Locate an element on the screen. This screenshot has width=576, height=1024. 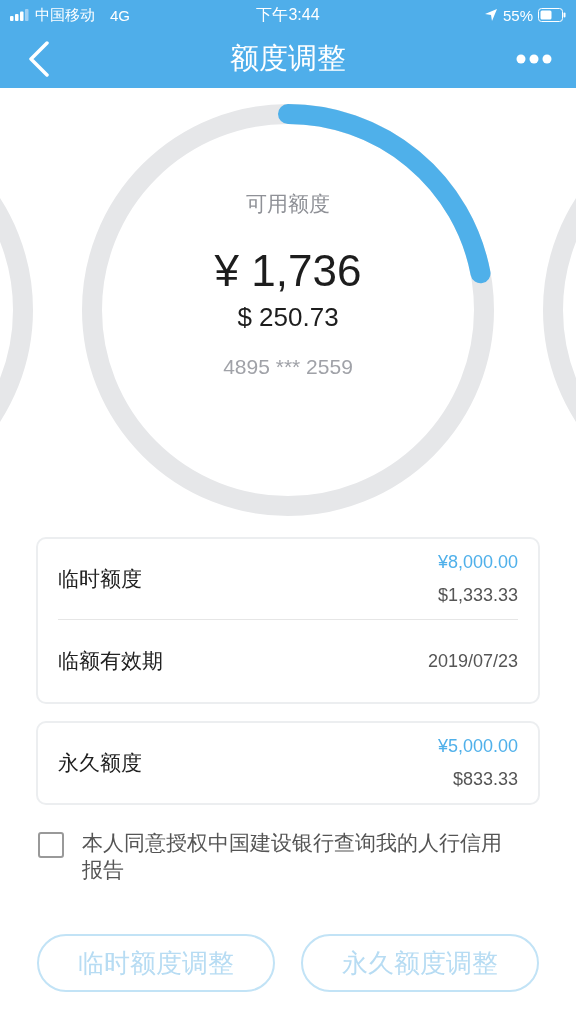
consent-checkbox is located at coordinates (51, 845).